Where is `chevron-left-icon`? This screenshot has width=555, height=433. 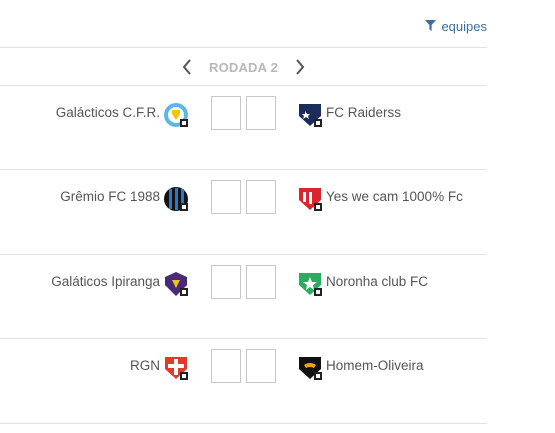
chevron-left-icon is located at coordinates (186, 67).